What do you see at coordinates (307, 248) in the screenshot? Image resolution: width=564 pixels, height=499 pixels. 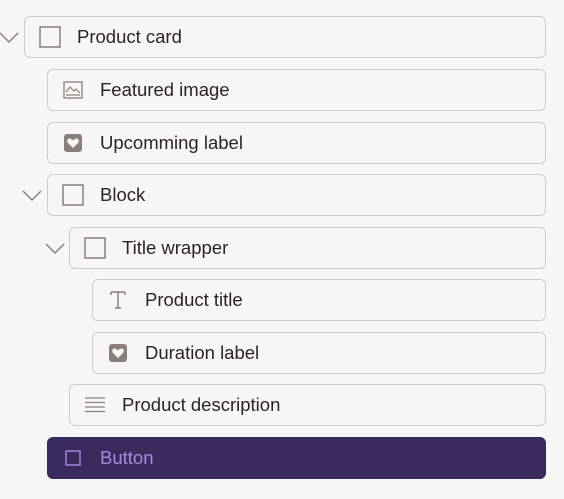 I see `tree-item-title-wrapper: Title wrapper` at bounding box center [307, 248].